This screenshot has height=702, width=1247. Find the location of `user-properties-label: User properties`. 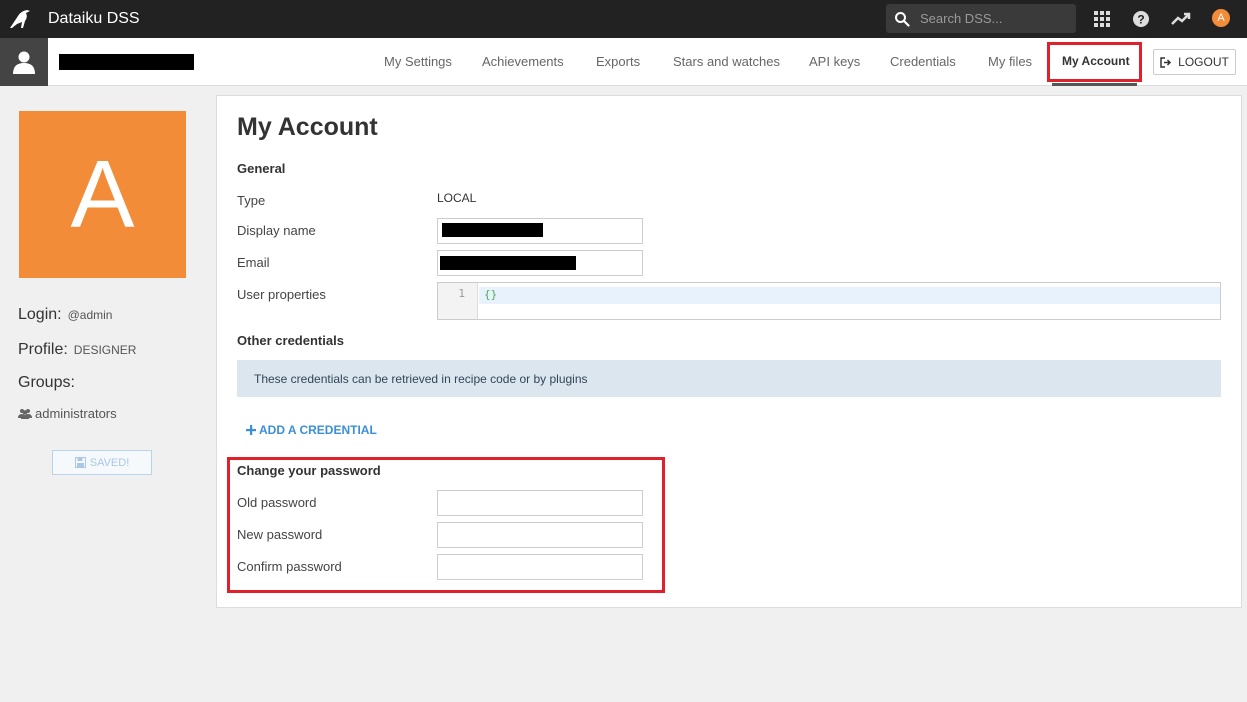

user-properties-label: User properties is located at coordinates (281, 294).